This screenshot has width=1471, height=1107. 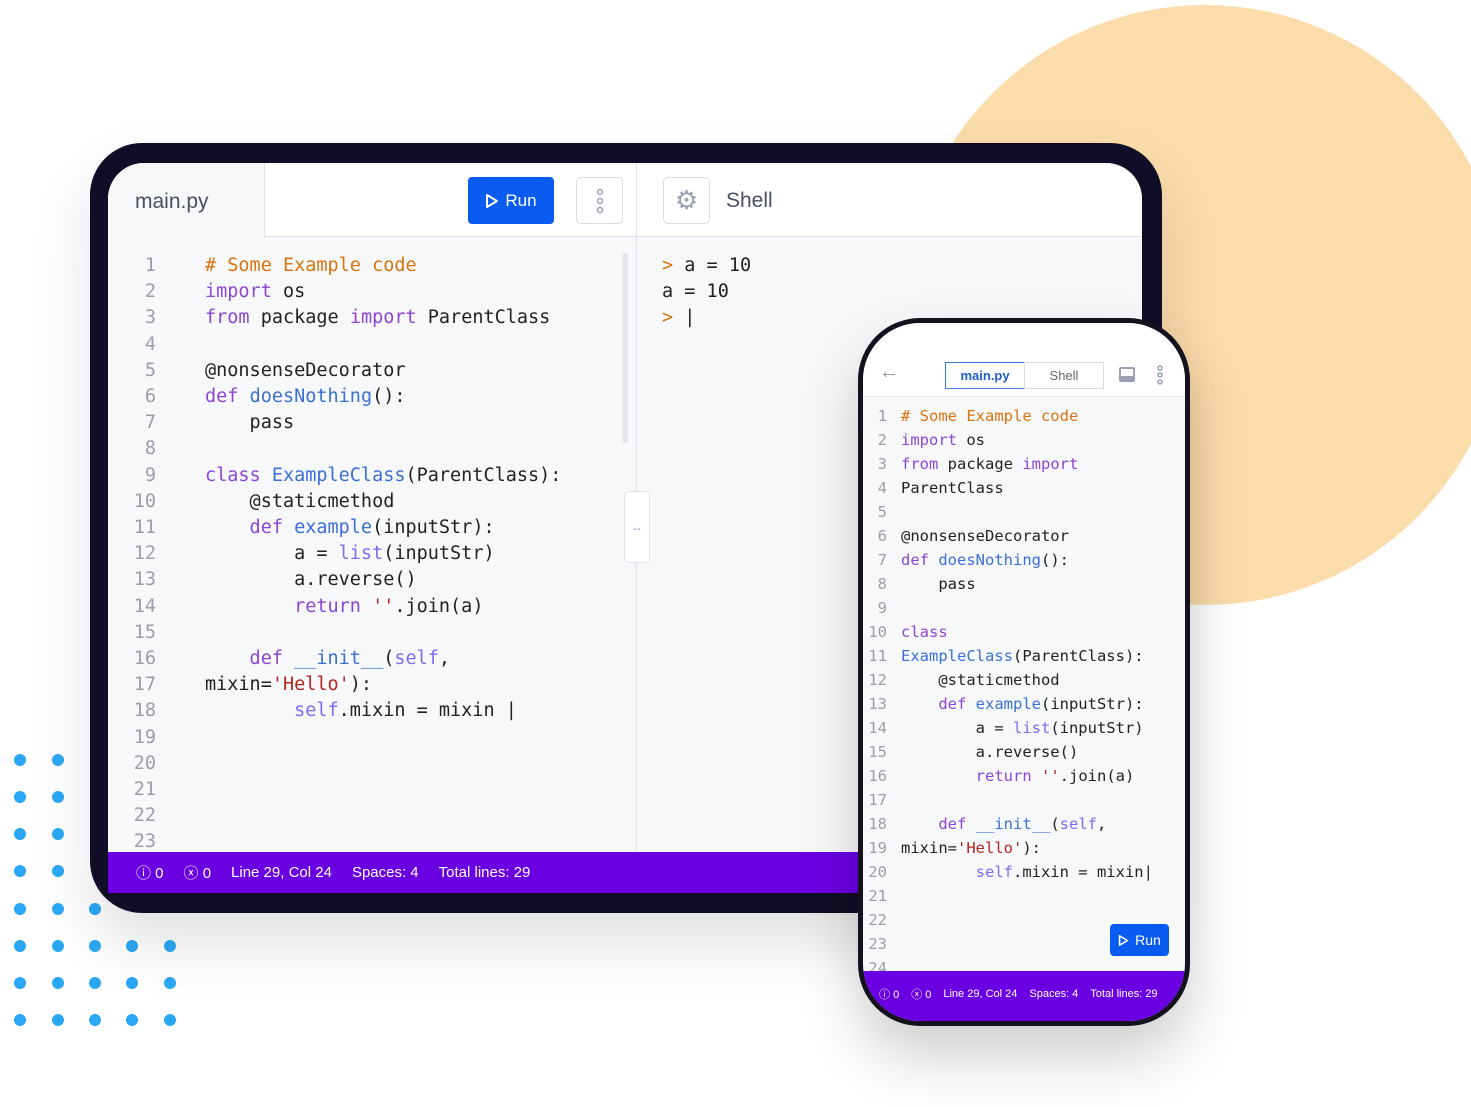 What do you see at coordinates (957, 728) in the screenshot?
I see `code-token: a =` at bounding box center [957, 728].